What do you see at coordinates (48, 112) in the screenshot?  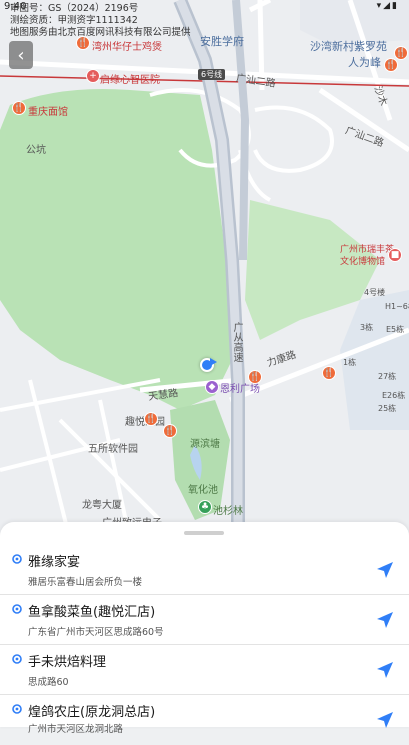 I see `map-label: 重庆面馆` at bounding box center [48, 112].